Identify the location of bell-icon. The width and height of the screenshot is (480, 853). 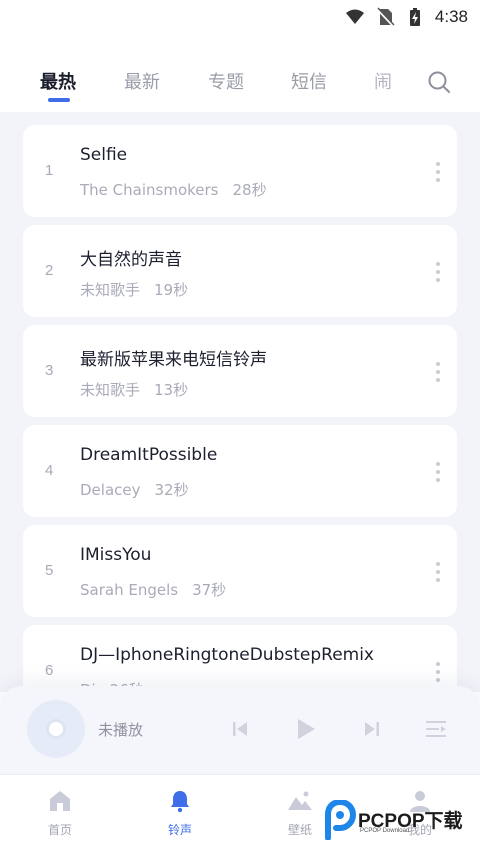
(180, 802).